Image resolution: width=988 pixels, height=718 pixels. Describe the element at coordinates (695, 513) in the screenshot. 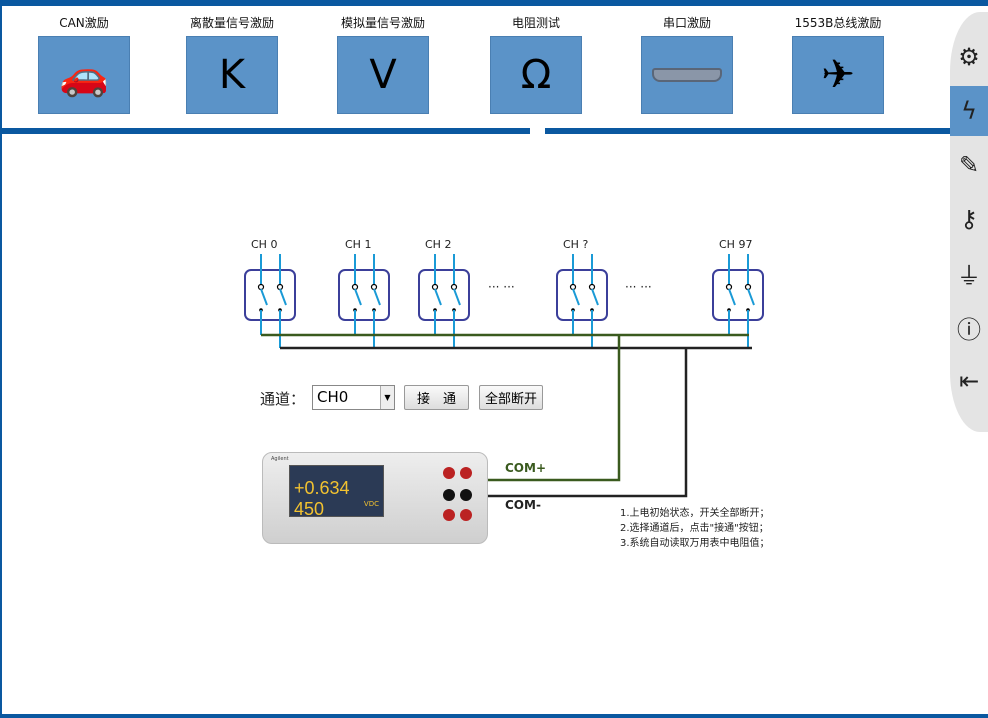

I see `instruction-line: 1.上电初始状态，开关全部断开；` at that location.